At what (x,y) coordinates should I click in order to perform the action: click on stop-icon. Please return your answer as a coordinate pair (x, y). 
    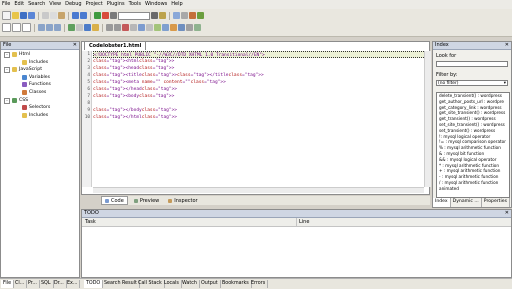
    Looking at the image, I should click on (105, 15).